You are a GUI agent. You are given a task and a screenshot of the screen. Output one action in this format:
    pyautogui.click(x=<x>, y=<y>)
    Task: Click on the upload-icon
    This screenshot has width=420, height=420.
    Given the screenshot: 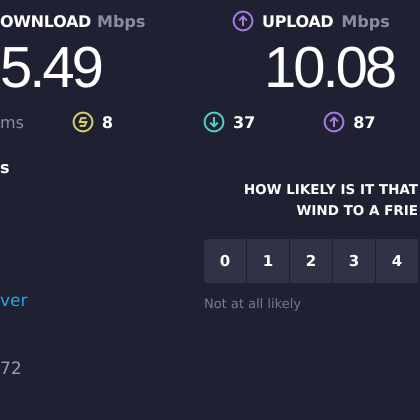 What is the action you would take?
    pyautogui.click(x=243, y=21)
    